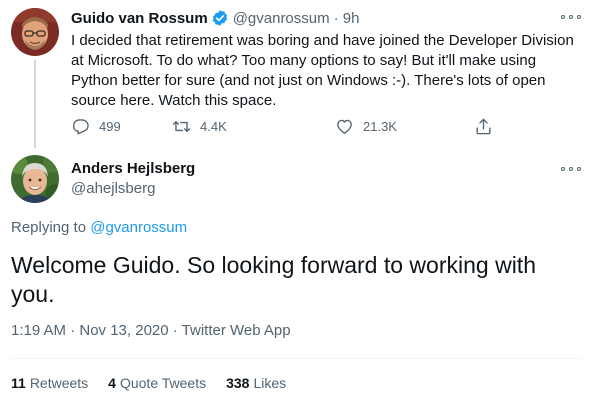  Describe the element at coordinates (238, 383) in the screenshot. I see `likes-count: 338` at that location.